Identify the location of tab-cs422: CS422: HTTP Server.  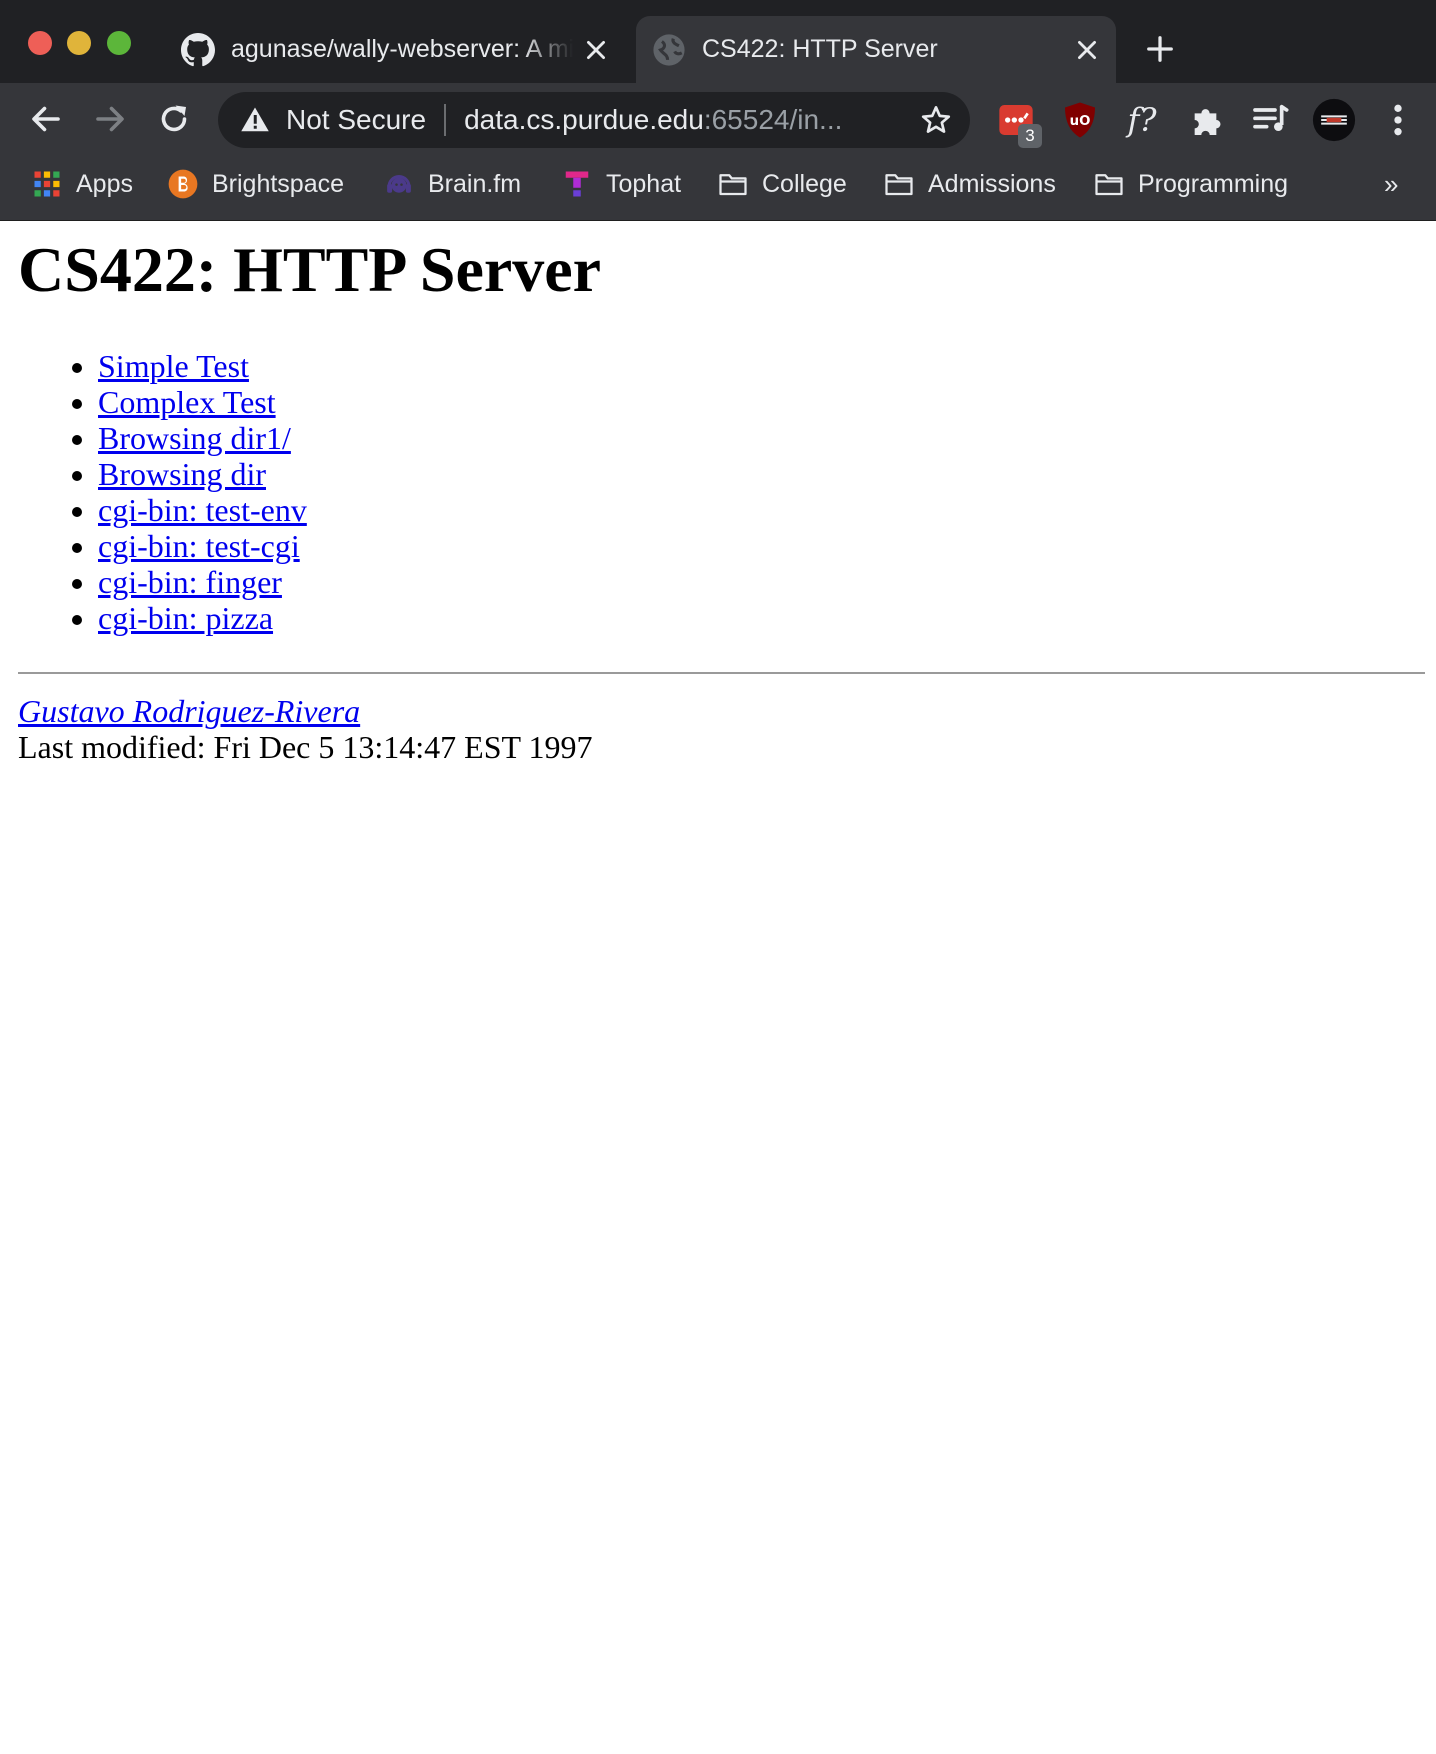
(876, 49).